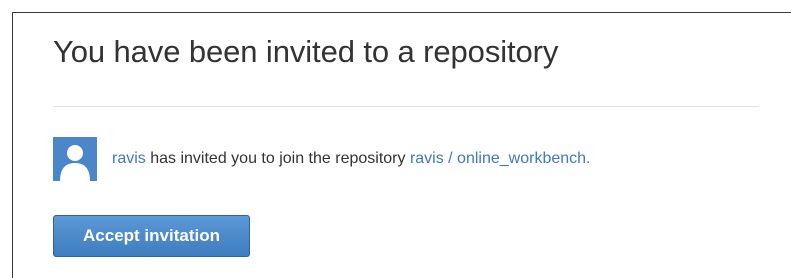 The image size is (791, 278). Describe the element at coordinates (129, 158) in the screenshot. I see `inviter-link: ravis` at that location.